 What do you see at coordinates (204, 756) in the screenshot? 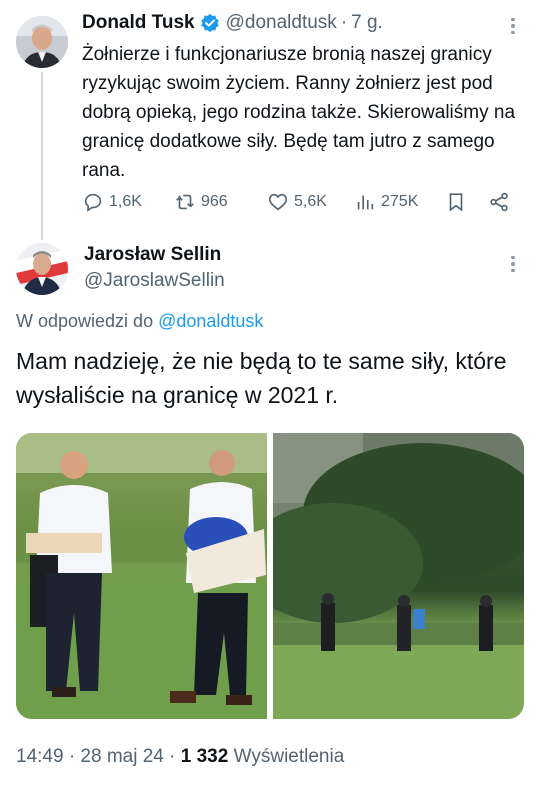
I see `views-number: 1 332` at bounding box center [204, 756].